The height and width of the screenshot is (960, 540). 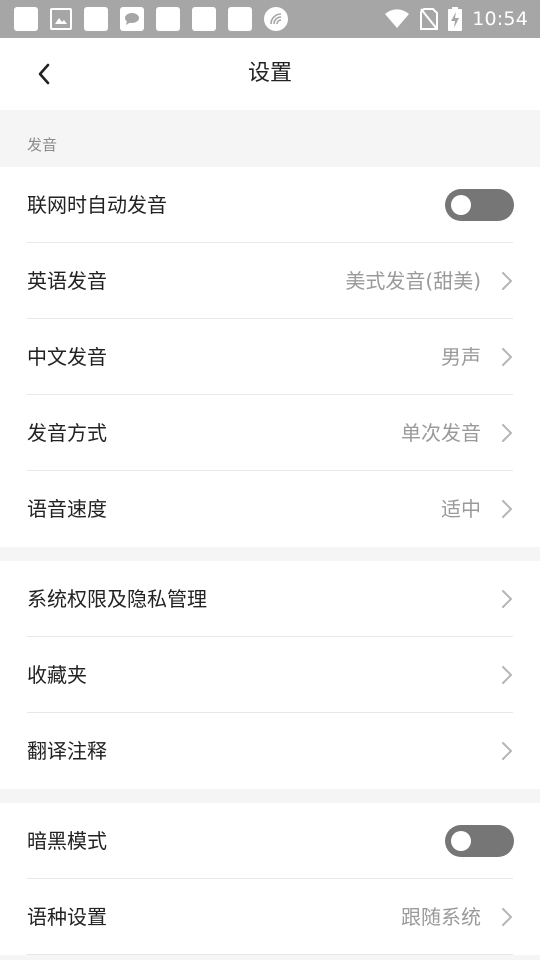 I want to click on row-value: 跟随系统, so click(x=441, y=917).